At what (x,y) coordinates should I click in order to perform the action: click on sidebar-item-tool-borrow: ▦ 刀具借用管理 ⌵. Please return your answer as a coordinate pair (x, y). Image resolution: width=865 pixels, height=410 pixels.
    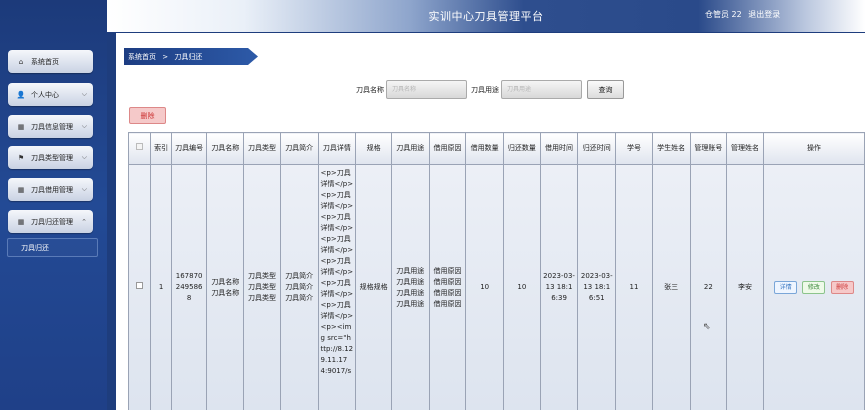
    Looking at the image, I should click on (50, 189).